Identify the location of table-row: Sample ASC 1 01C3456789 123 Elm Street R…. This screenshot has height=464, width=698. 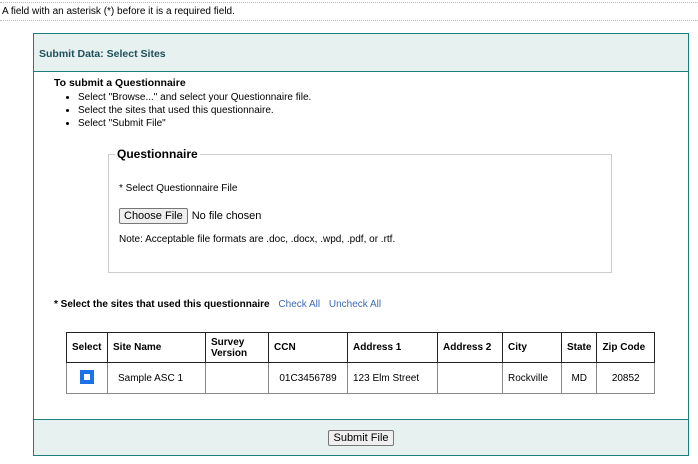
(360, 378).